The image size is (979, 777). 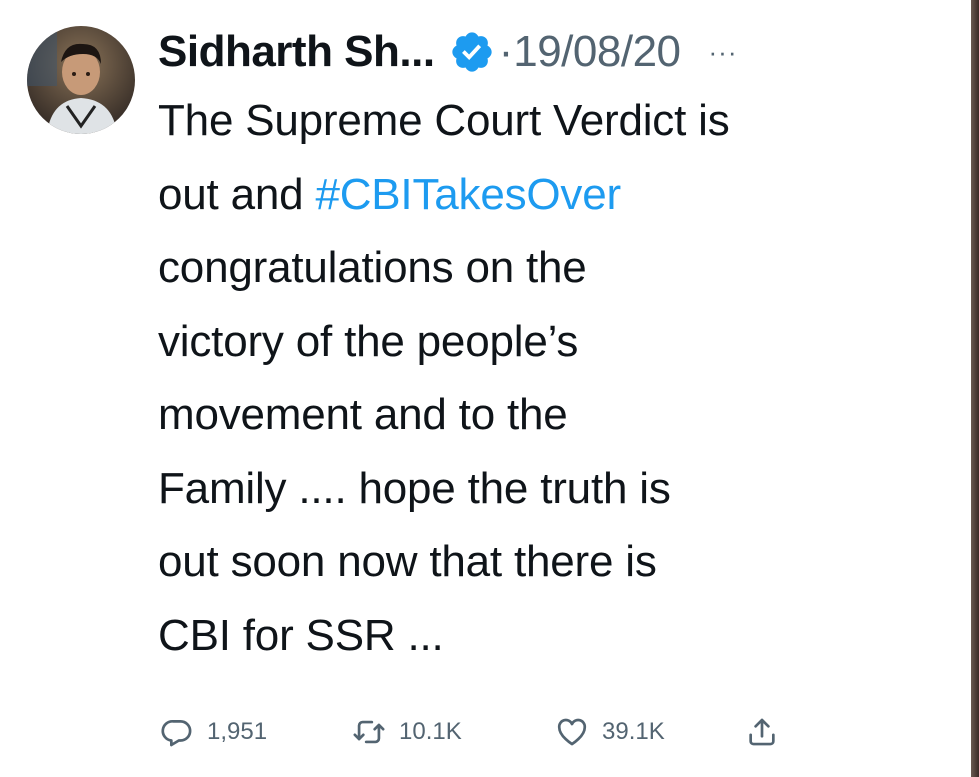 I want to click on avatar-image, so click(x=81, y=80).